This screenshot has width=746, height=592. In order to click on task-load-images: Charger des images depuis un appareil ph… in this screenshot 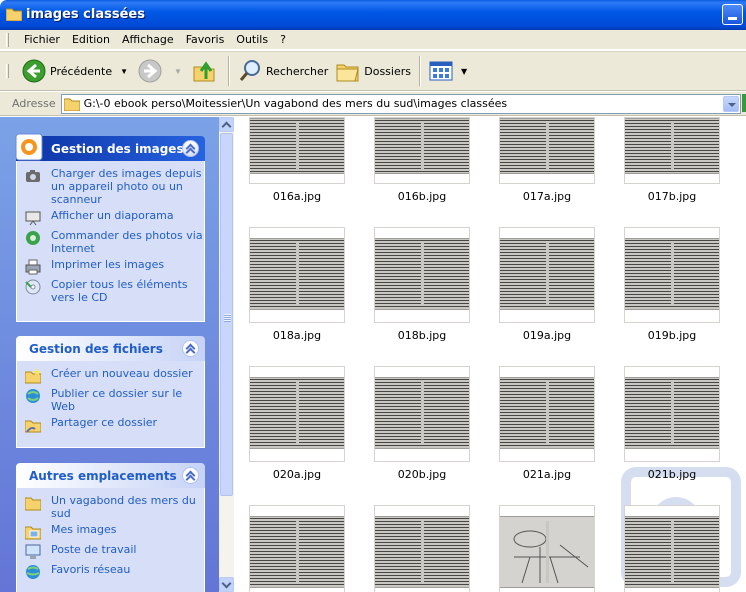, I will do `click(114, 186)`.